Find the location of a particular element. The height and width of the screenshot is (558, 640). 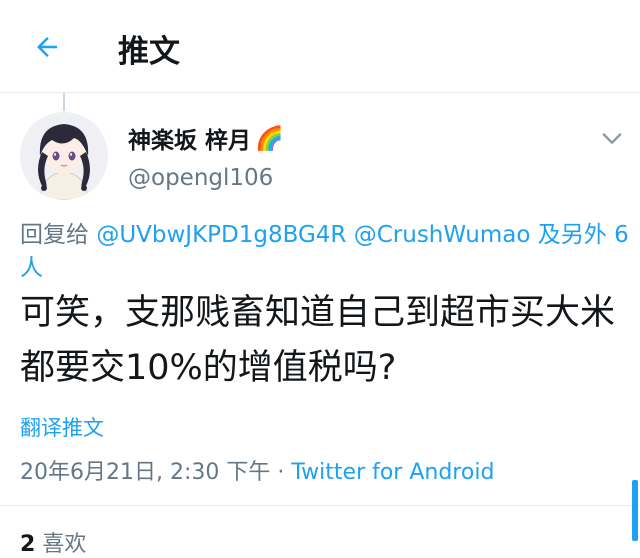

tweet-timestamp: 20年6月21日, 2:30 下午 is located at coordinates (145, 472).